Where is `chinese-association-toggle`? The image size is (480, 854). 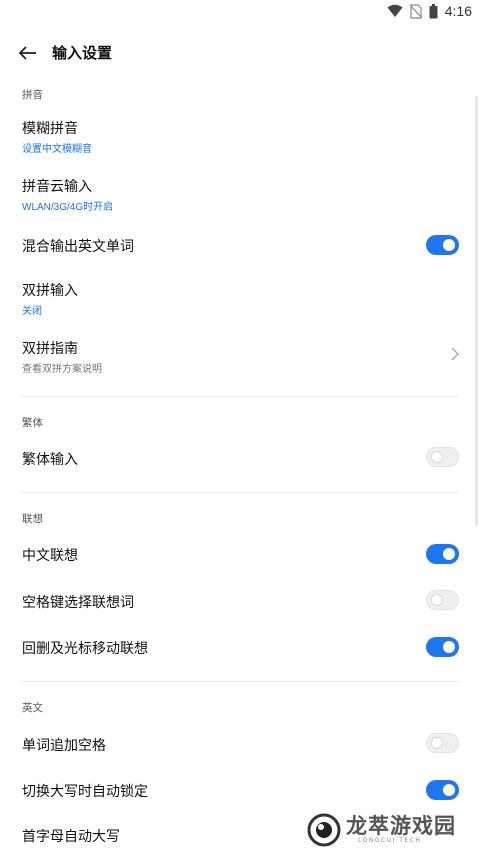 chinese-association-toggle is located at coordinates (442, 554).